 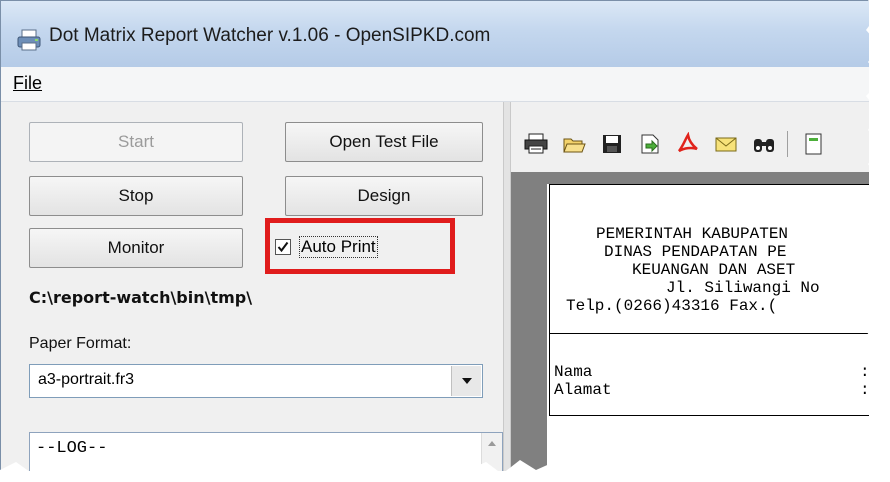 I want to click on scroll-up-icon, so click(x=492, y=443).